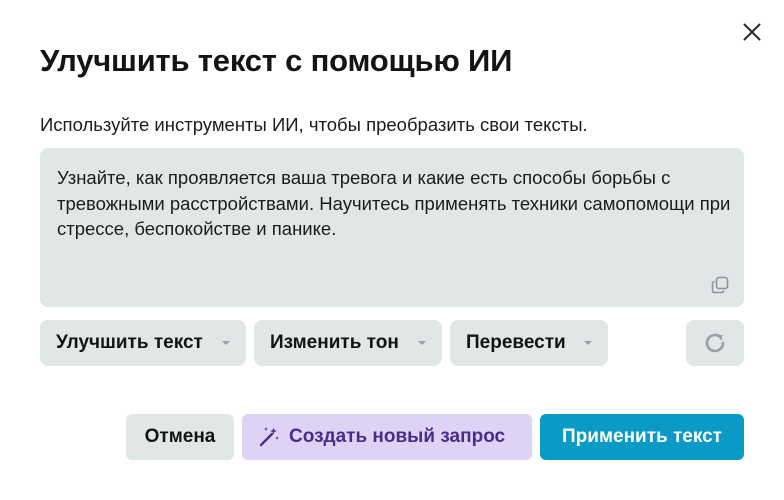 Image resolution: width=784 pixels, height=500 pixels. What do you see at coordinates (516, 342) in the screenshot?
I see `translate-label: Перевести` at bounding box center [516, 342].